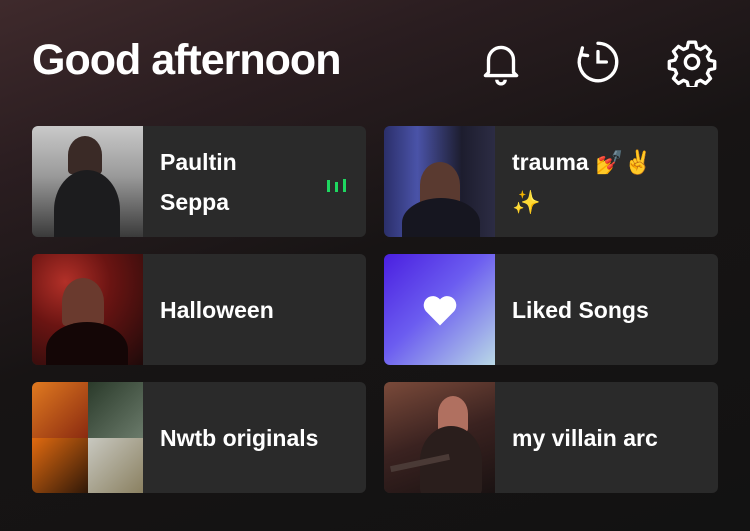 The height and width of the screenshot is (531, 750). Describe the element at coordinates (580, 309) in the screenshot. I see `tile-title: Liked Songs` at that location.